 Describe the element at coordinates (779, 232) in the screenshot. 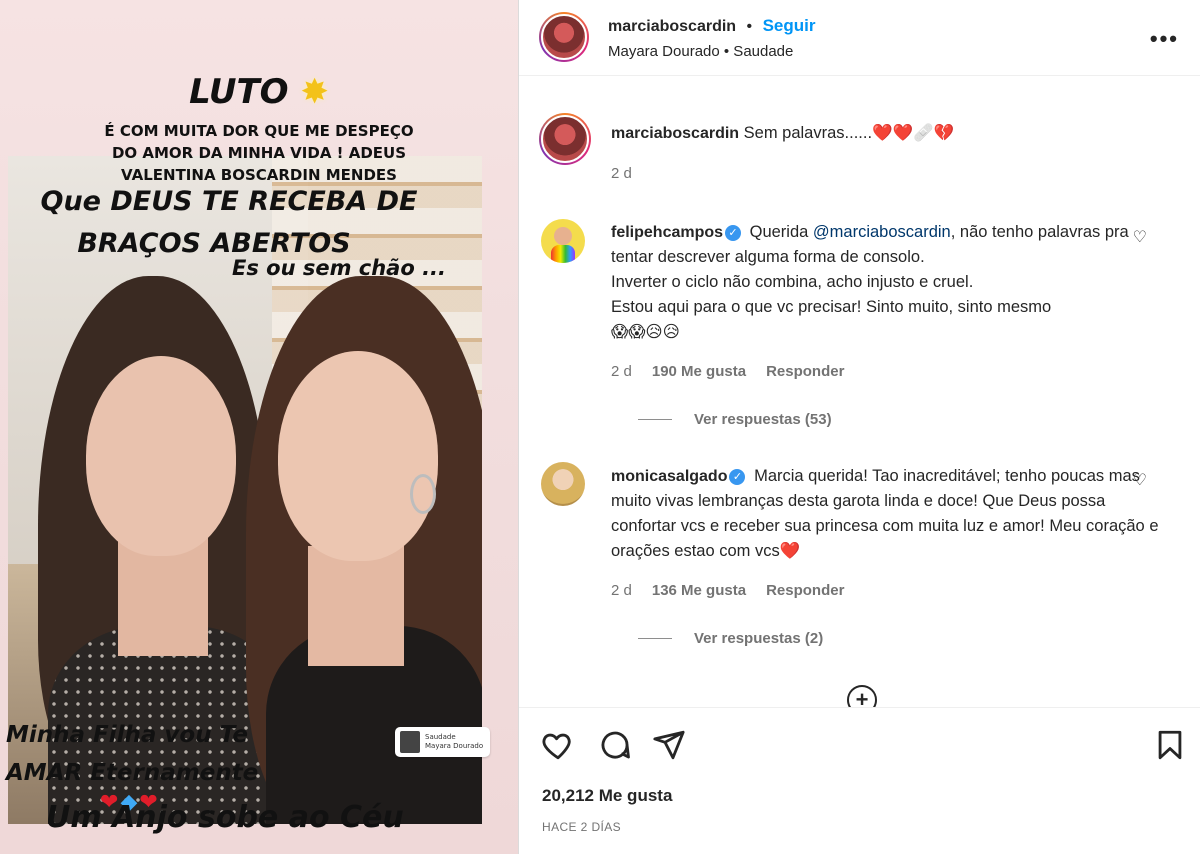

I see `comment-text-before: Querida` at that location.